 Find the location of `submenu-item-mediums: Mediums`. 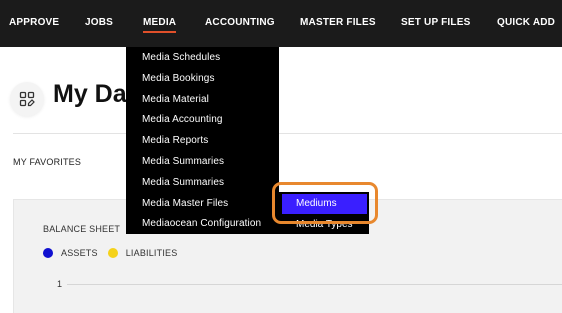

submenu-item-mediums: Mediums is located at coordinates (324, 204).